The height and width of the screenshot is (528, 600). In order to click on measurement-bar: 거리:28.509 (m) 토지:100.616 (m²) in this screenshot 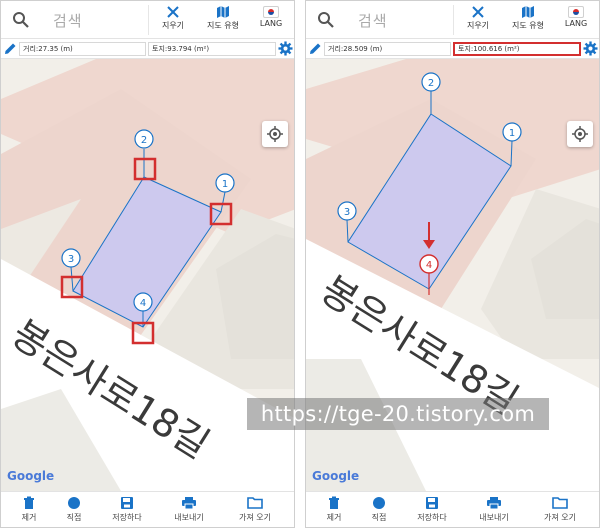, I will do `click(452, 49)`.